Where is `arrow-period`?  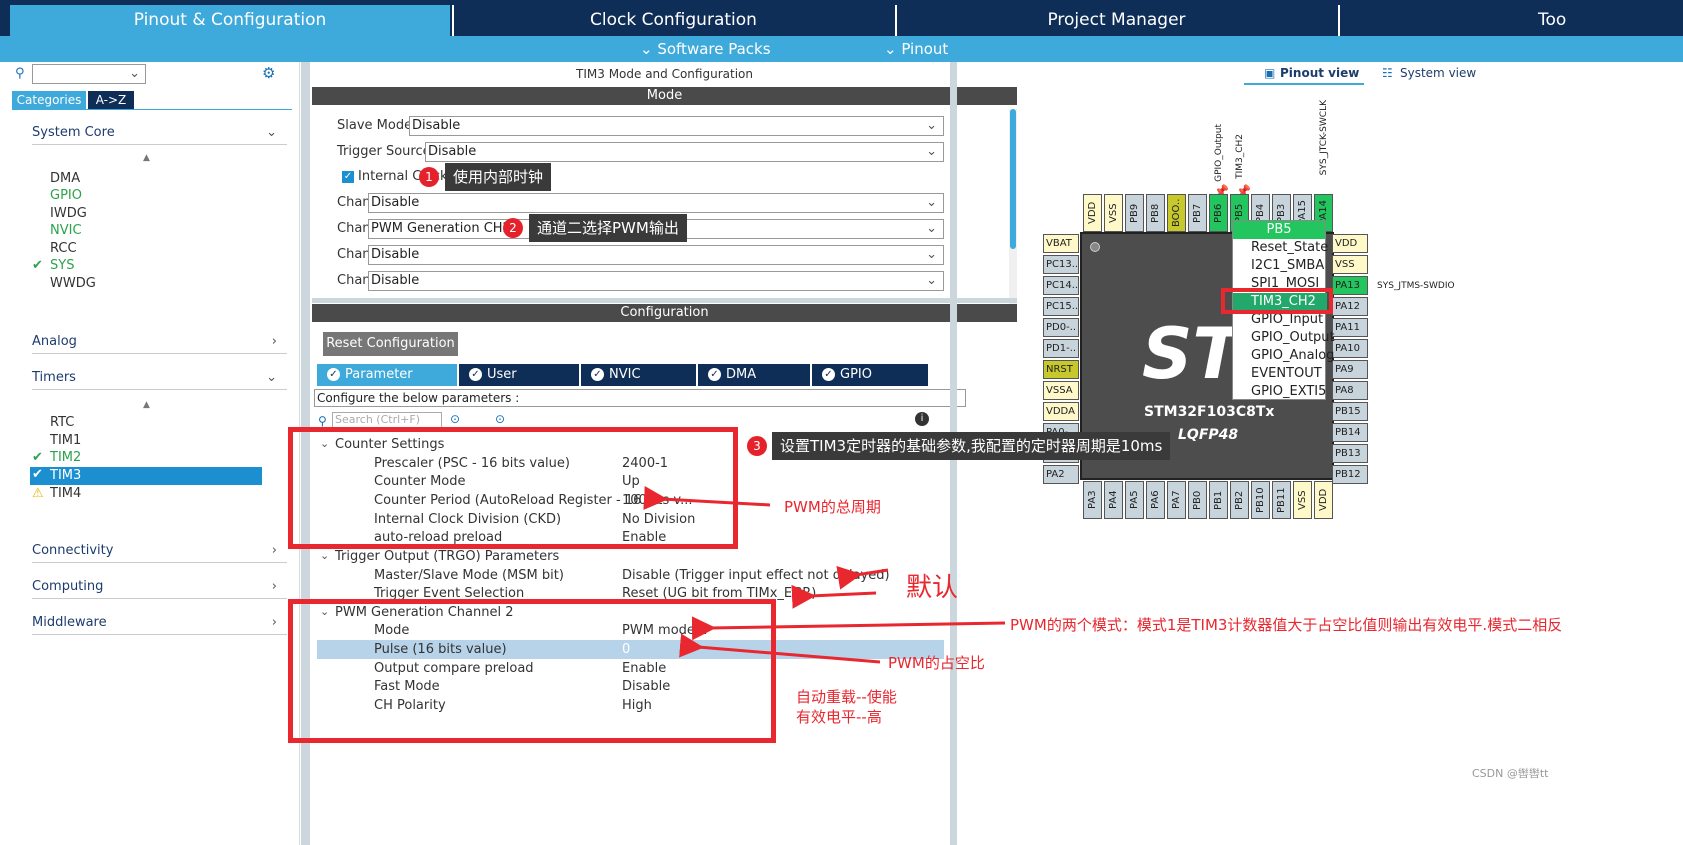
arrow-period is located at coordinates (707, 498).